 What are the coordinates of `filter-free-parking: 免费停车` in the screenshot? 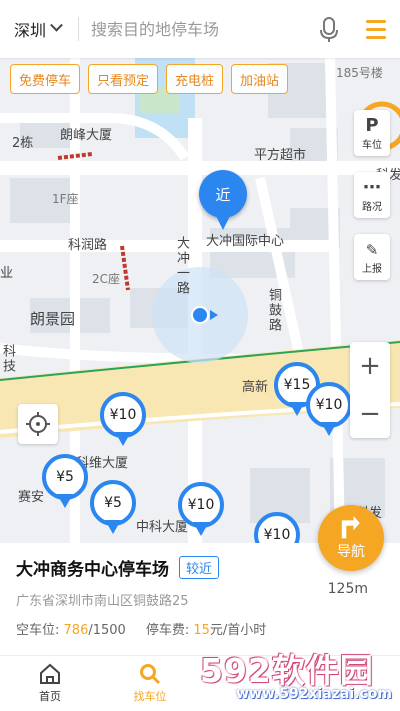 It's located at (45, 79).